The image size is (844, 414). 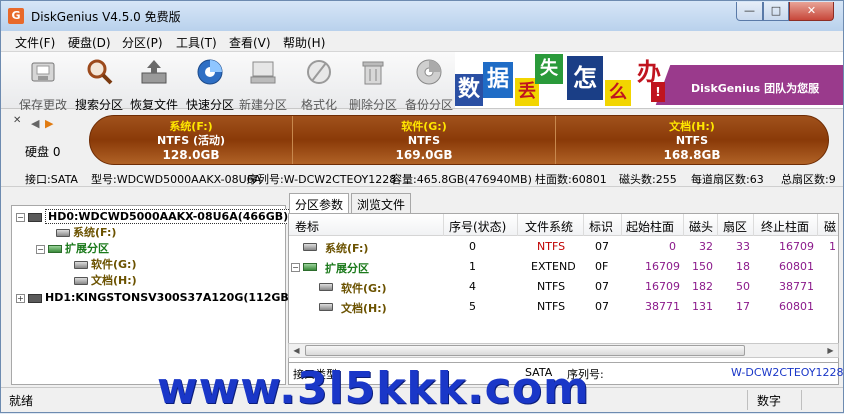 What do you see at coordinates (191, 140) in the screenshot?
I see `partition-segment-system: 系统(F:) NTFS (活动) 128.0GB` at bounding box center [191, 140].